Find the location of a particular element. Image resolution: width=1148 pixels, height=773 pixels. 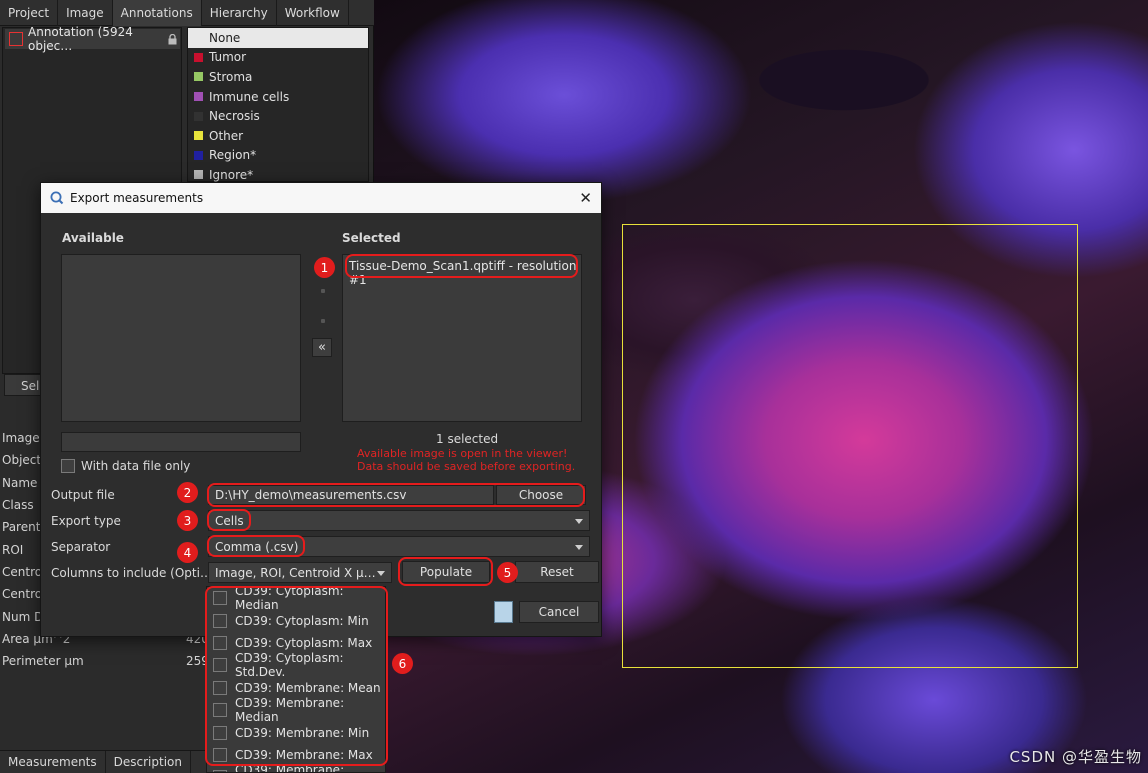

property-row: Perimeter µm 259 is located at coordinates (105, 661).